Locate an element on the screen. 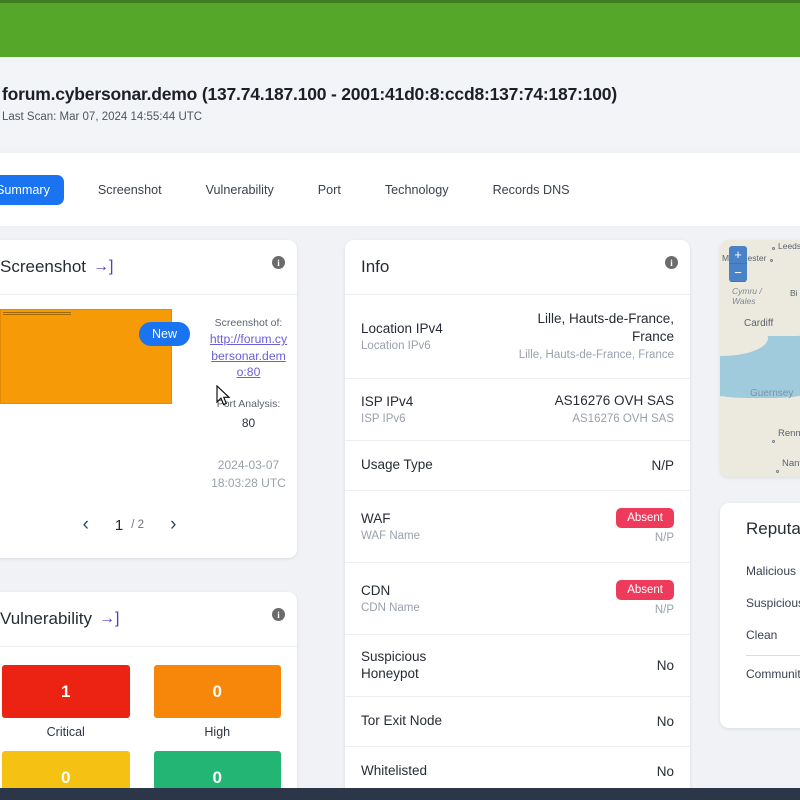  vuln-cell-critical: 1 Critical is located at coordinates (66, 702).